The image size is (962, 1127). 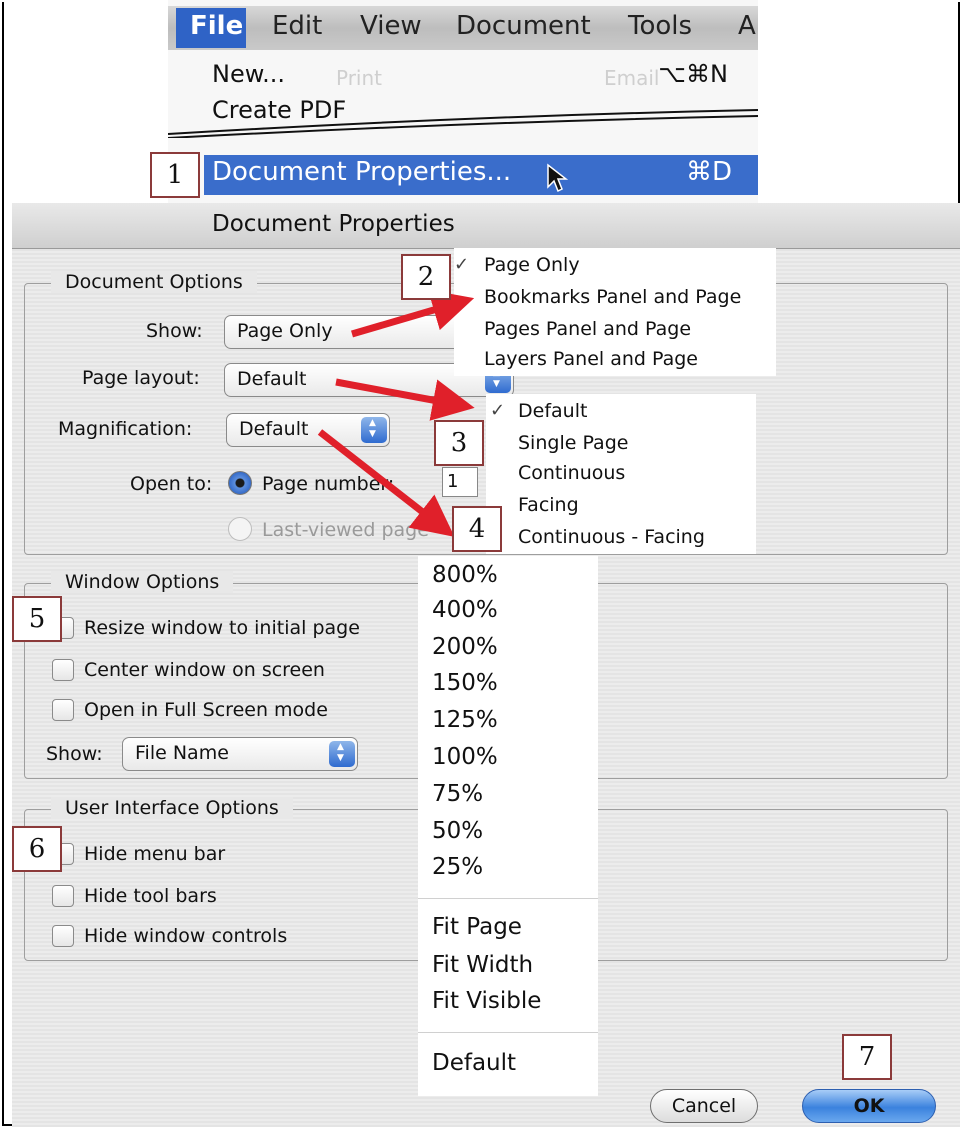 I want to click on show-popup-value: Page Only, so click(x=285, y=331).